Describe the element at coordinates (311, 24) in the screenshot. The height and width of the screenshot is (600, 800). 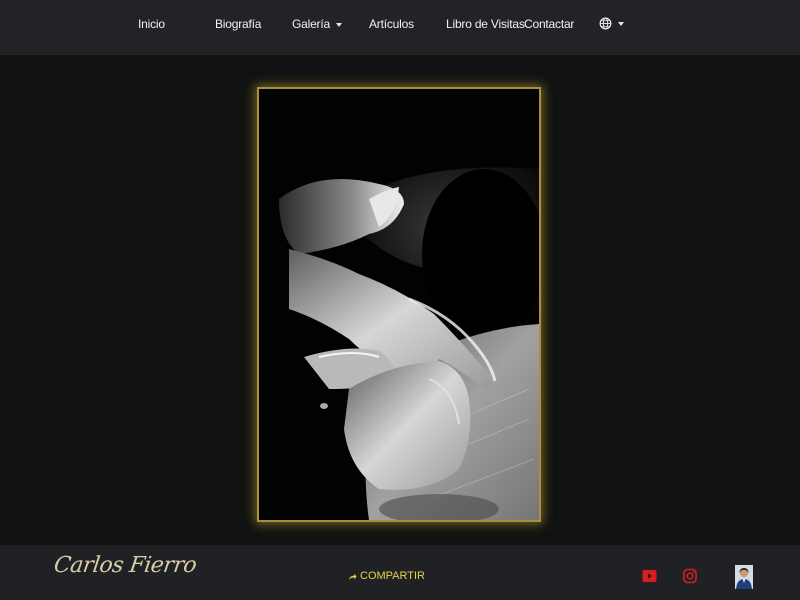
I see `nav-galeria-label: Galería` at that location.